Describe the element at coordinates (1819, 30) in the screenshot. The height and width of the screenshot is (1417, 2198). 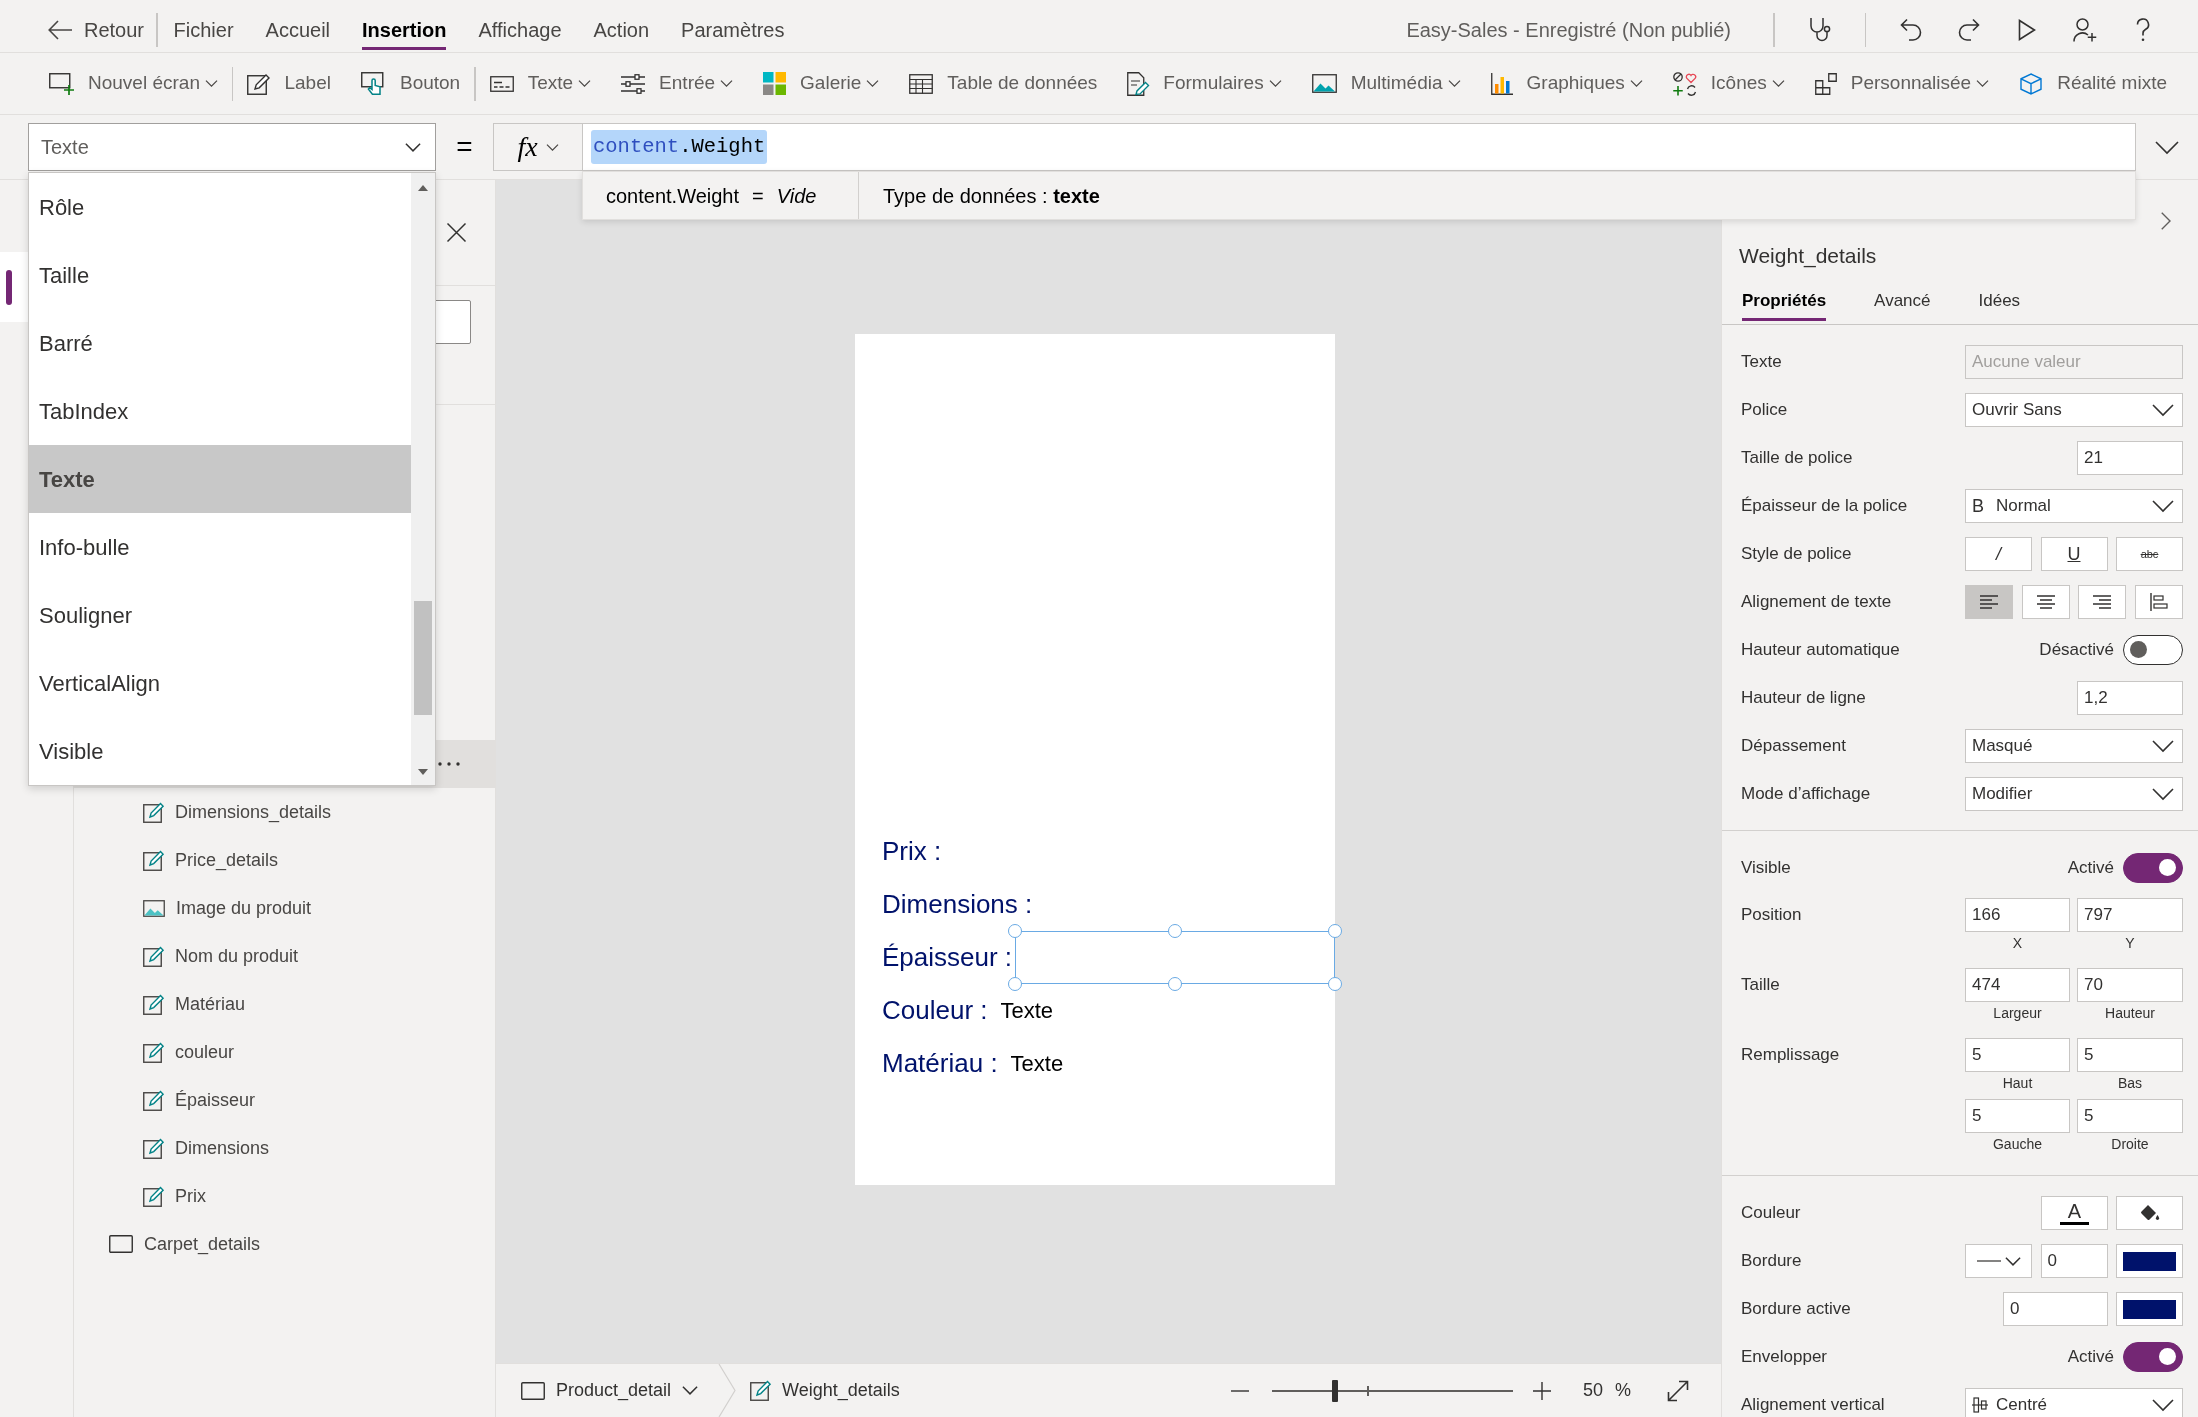
I see `stethoscope-icon` at that location.